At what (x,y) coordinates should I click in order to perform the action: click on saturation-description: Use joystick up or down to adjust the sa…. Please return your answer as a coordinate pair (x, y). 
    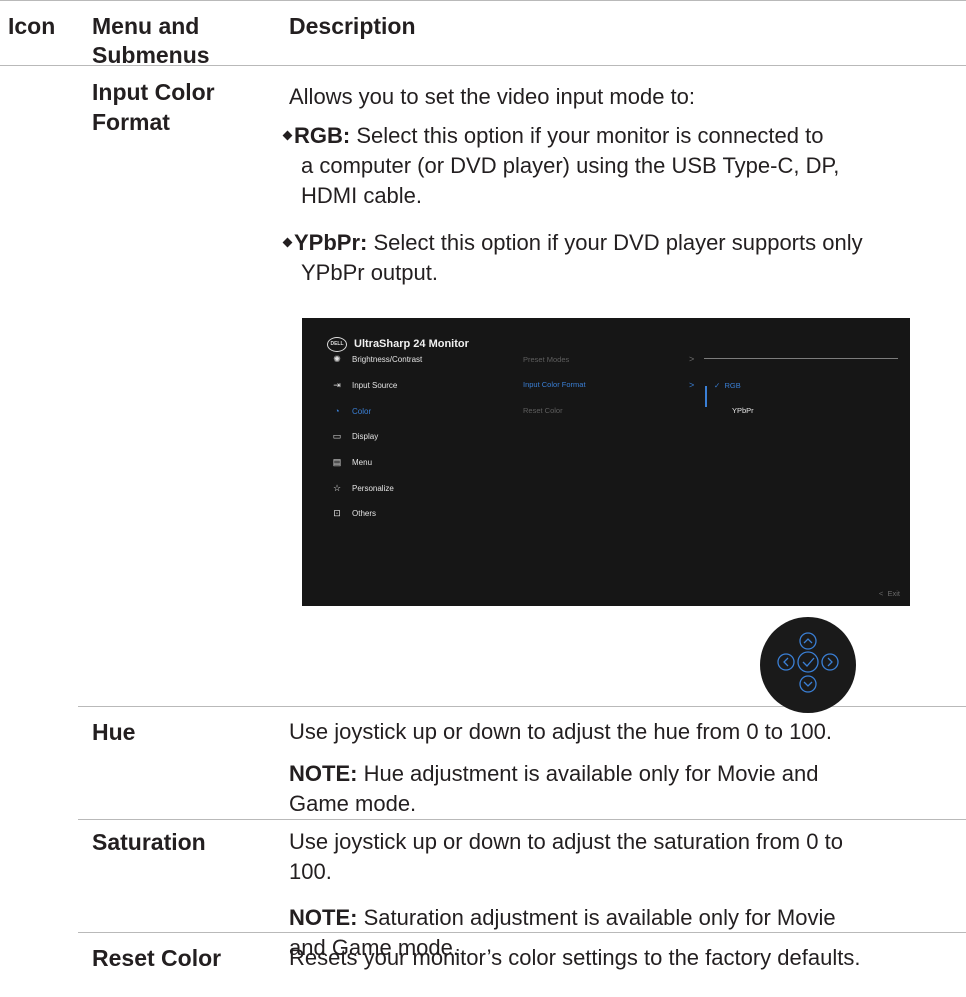
    Looking at the image, I should click on (566, 857).